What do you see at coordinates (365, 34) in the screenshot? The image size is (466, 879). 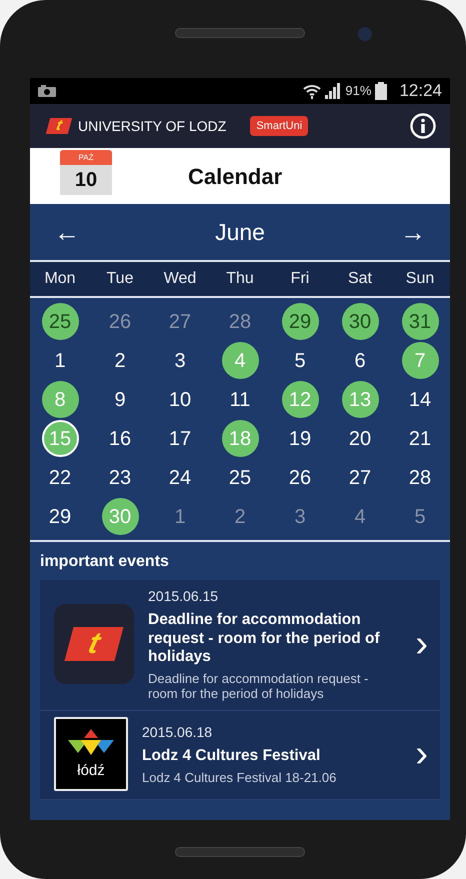 I see `camera-lens` at bounding box center [365, 34].